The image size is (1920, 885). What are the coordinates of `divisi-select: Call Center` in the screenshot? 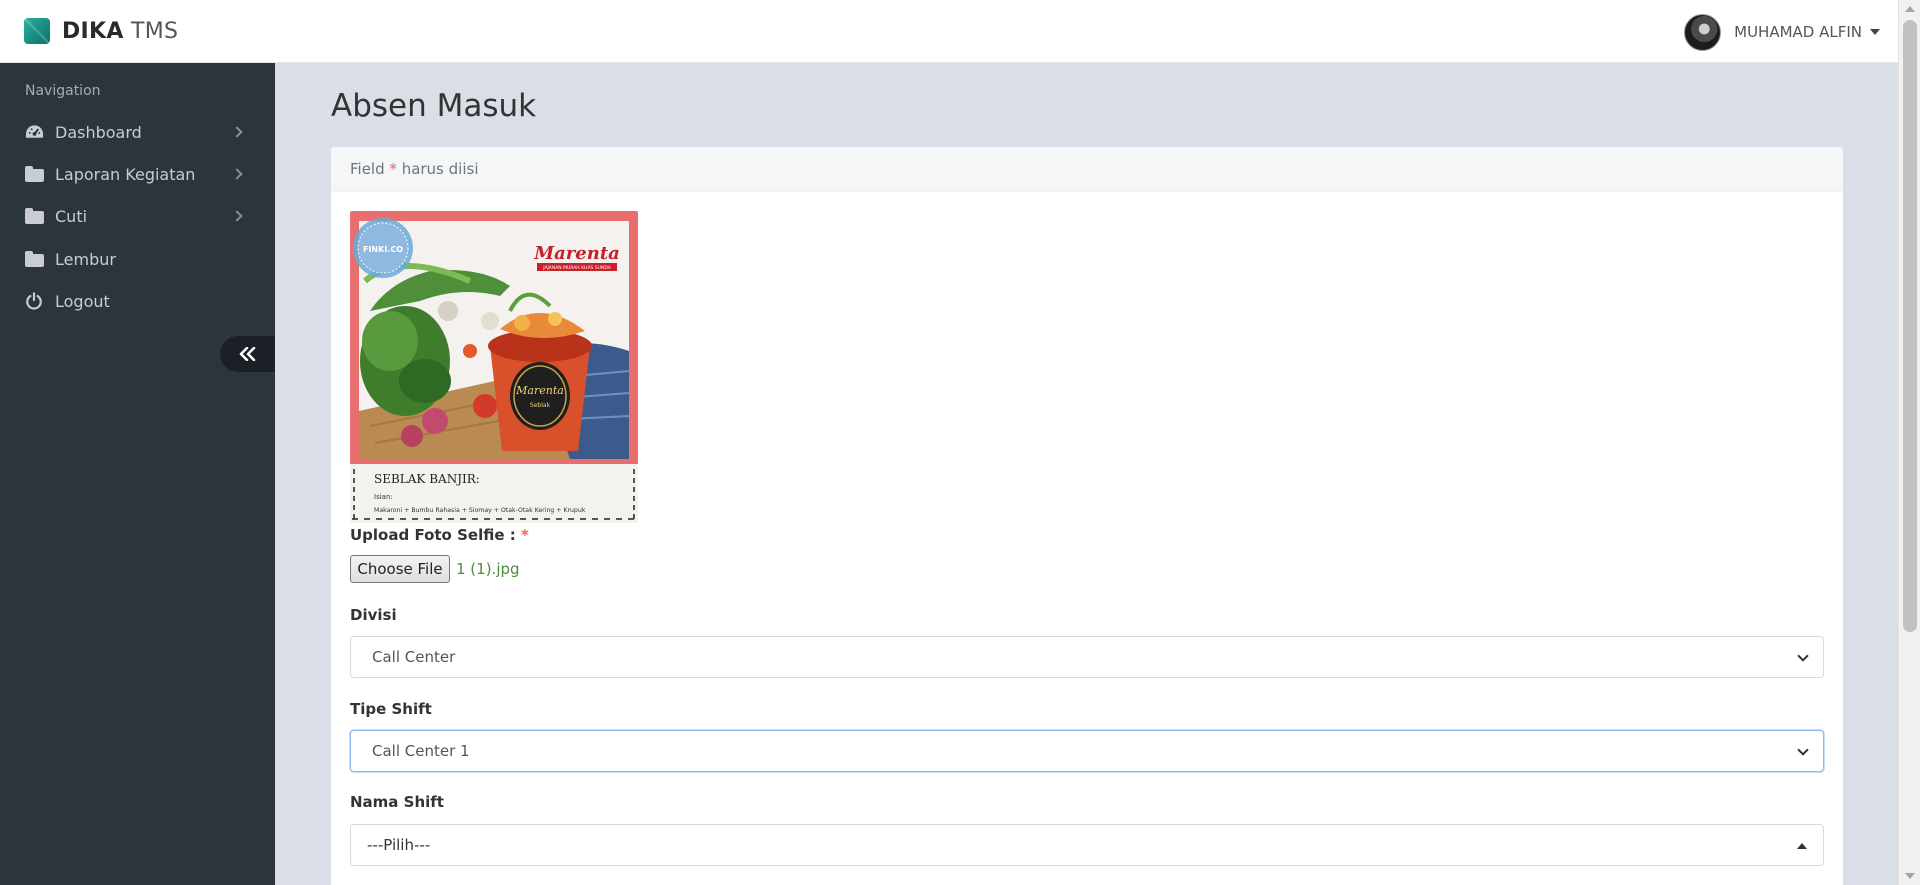 It's located at (1087, 657).